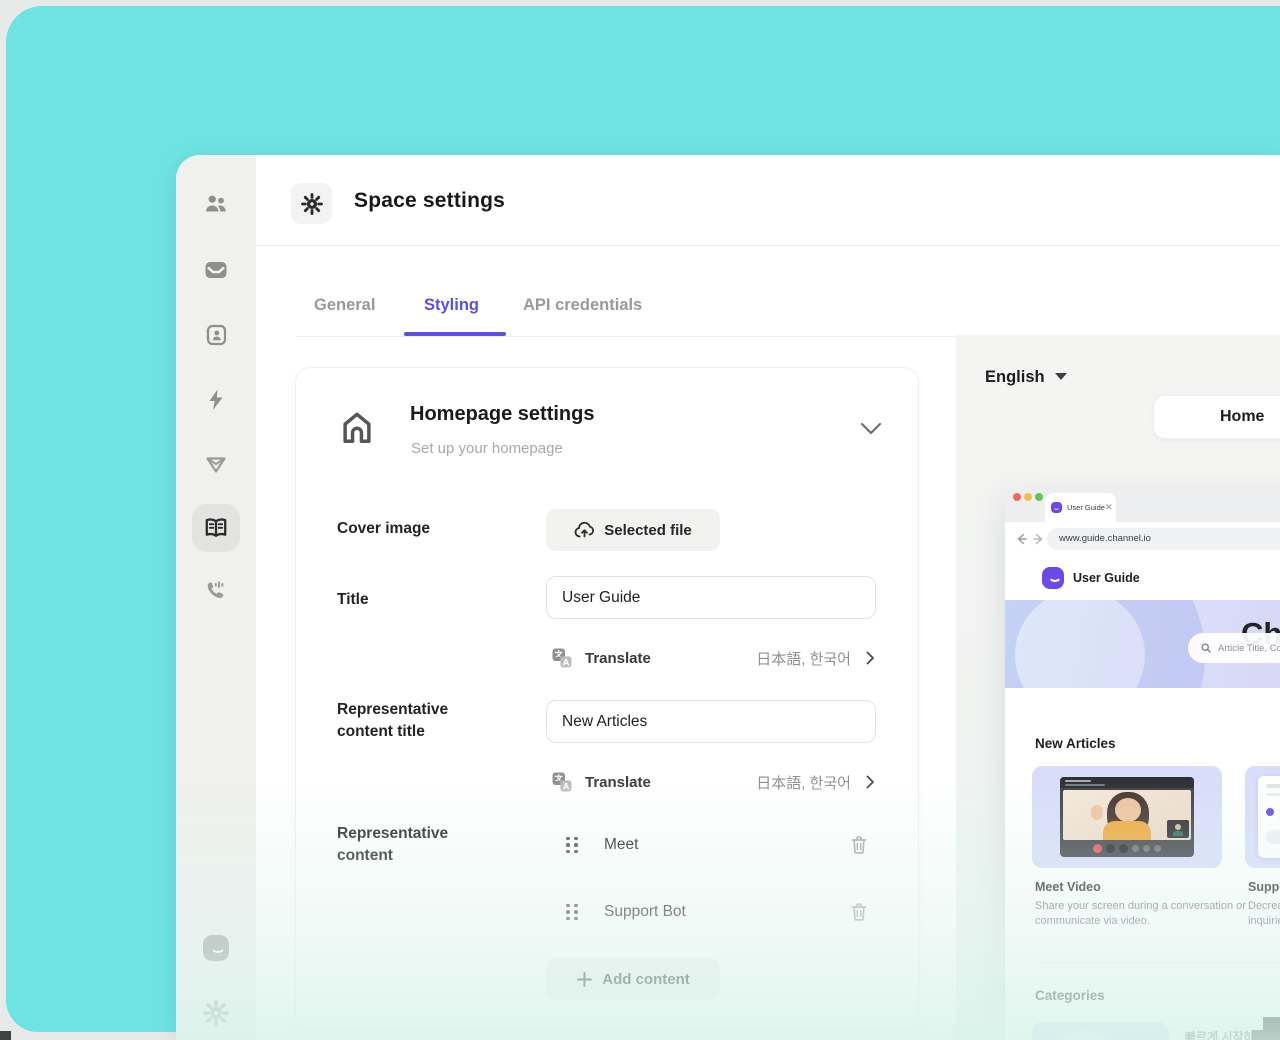 The width and height of the screenshot is (1280, 1040). Describe the element at coordinates (1108, 507) in the screenshot. I see `tab-close-icon: ✕` at that location.